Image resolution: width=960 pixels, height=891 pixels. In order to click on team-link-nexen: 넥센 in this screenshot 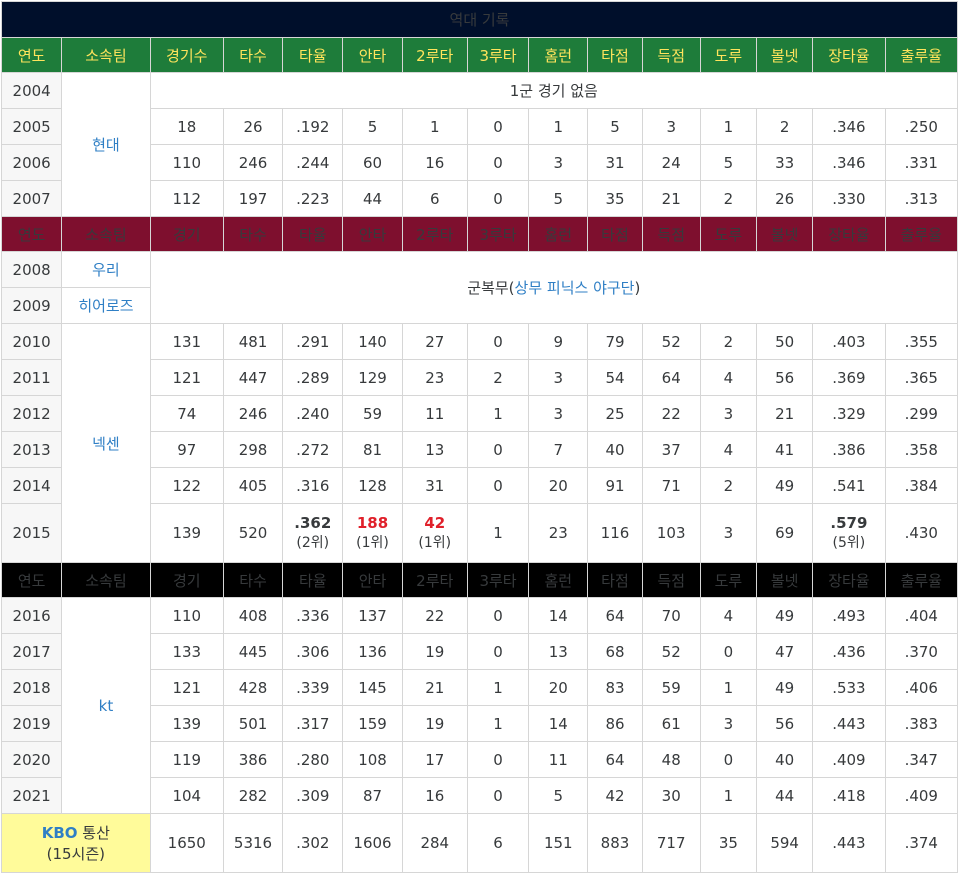, I will do `click(106, 443)`.